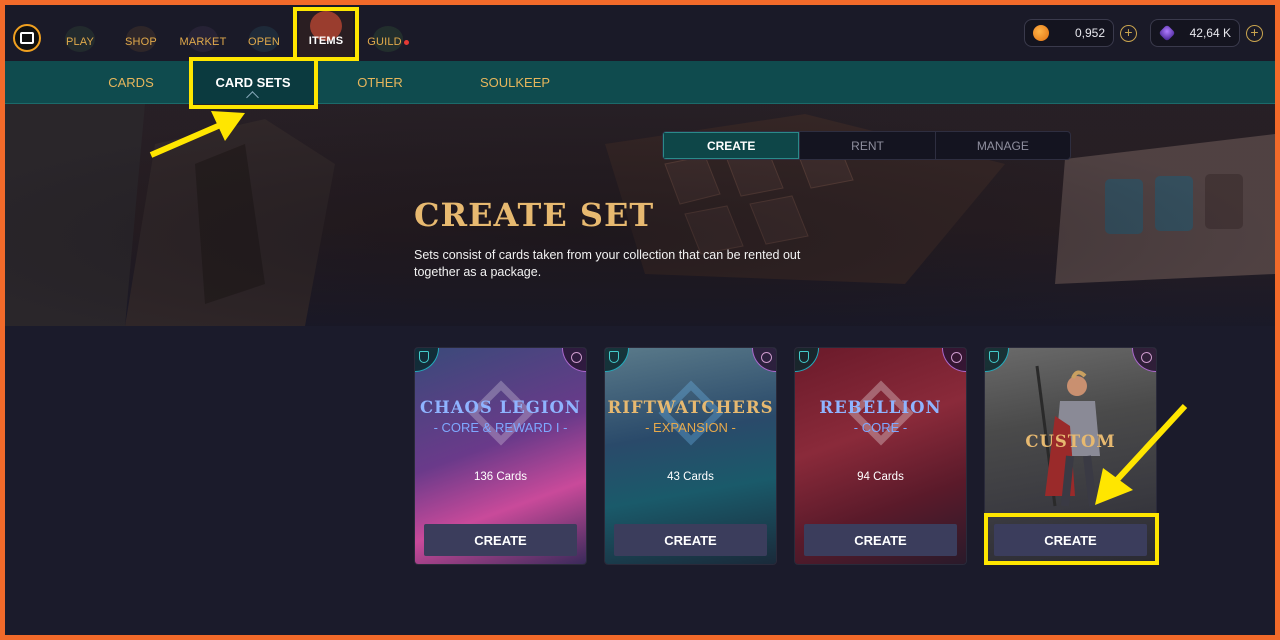  What do you see at coordinates (690, 540) in the screenshot?
I see `create-riftwatchers-button: CREATE` at bounding box center [690, 540].